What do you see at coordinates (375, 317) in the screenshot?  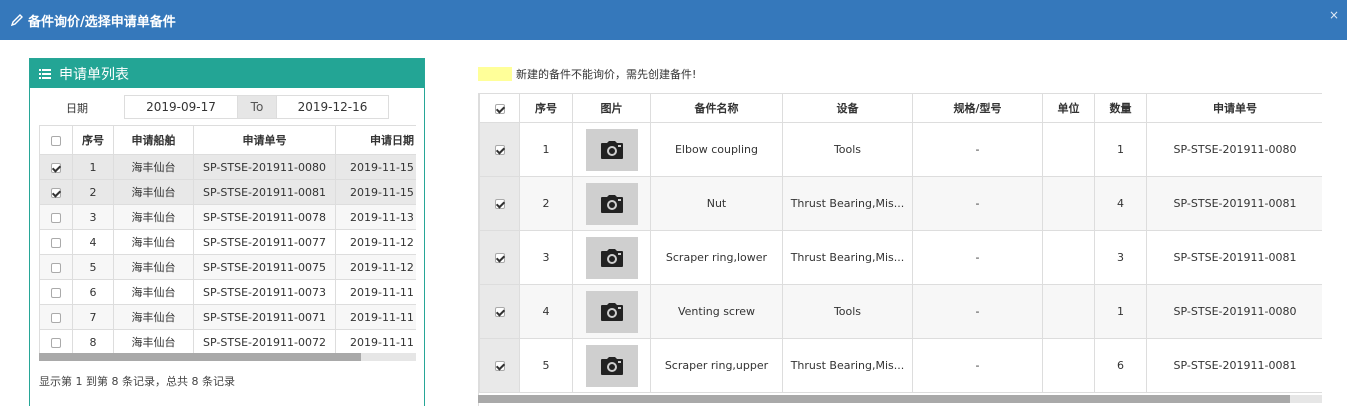 I see `request-date: 2019-11-11` at bounding box center [375, 317].